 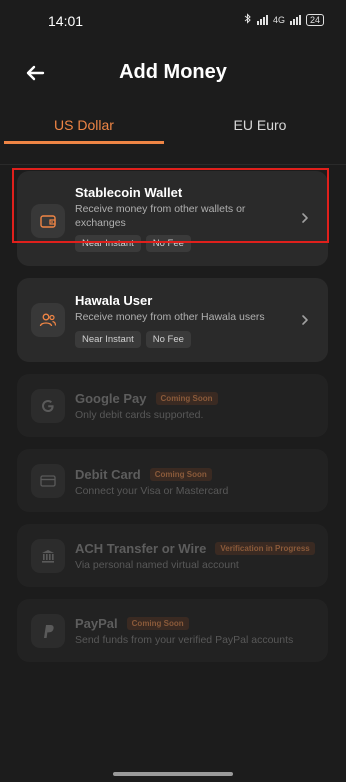 I want to click on card-title: ACH Transfer or Wire, so click(x=141, y=548).